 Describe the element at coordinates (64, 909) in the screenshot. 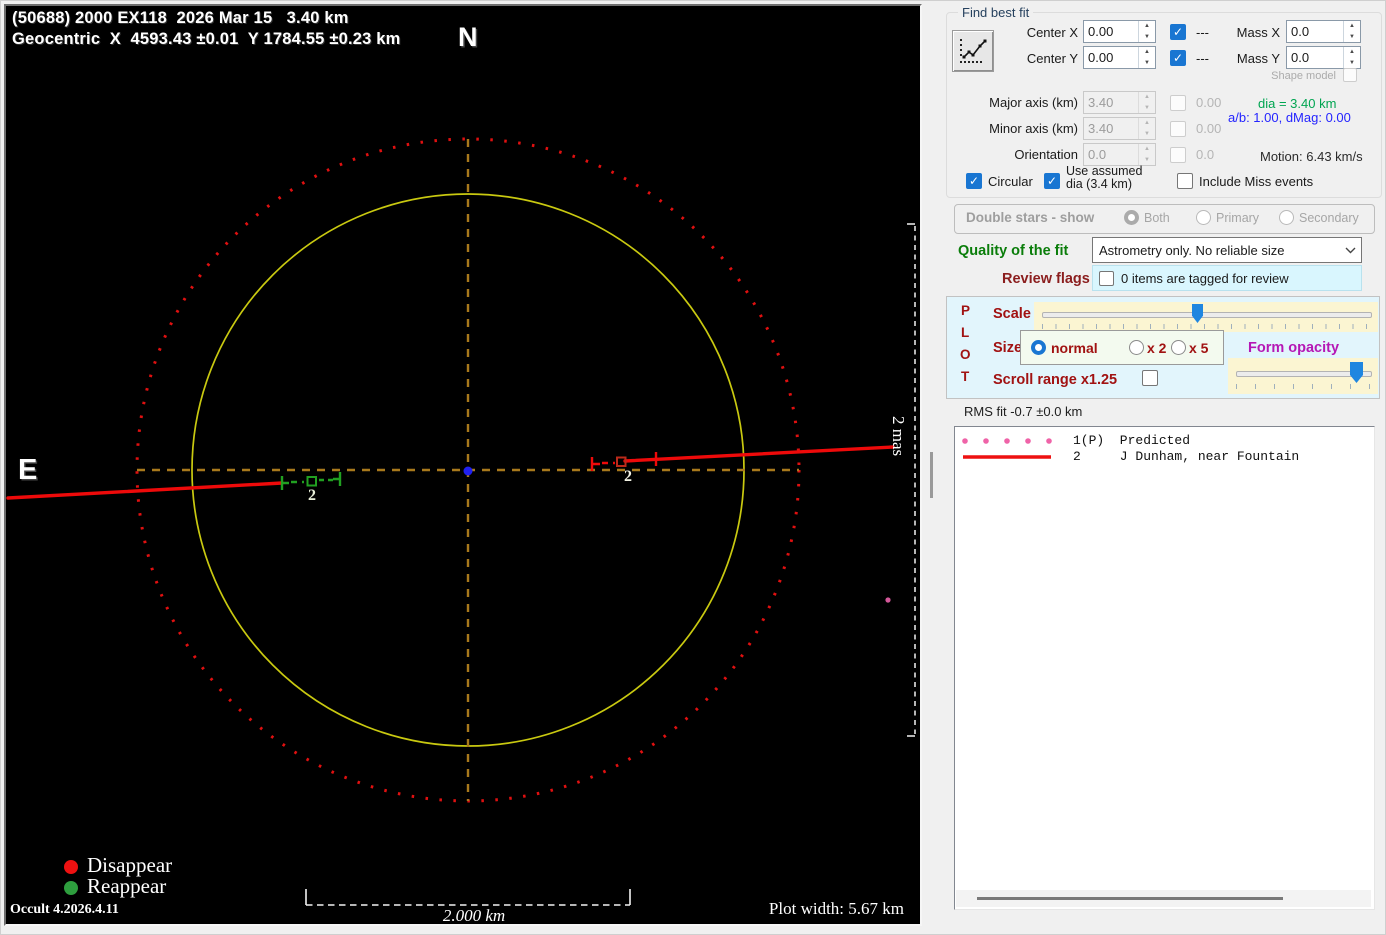

I see `app-version-label: Occult 4.2026.4.11` at that location.